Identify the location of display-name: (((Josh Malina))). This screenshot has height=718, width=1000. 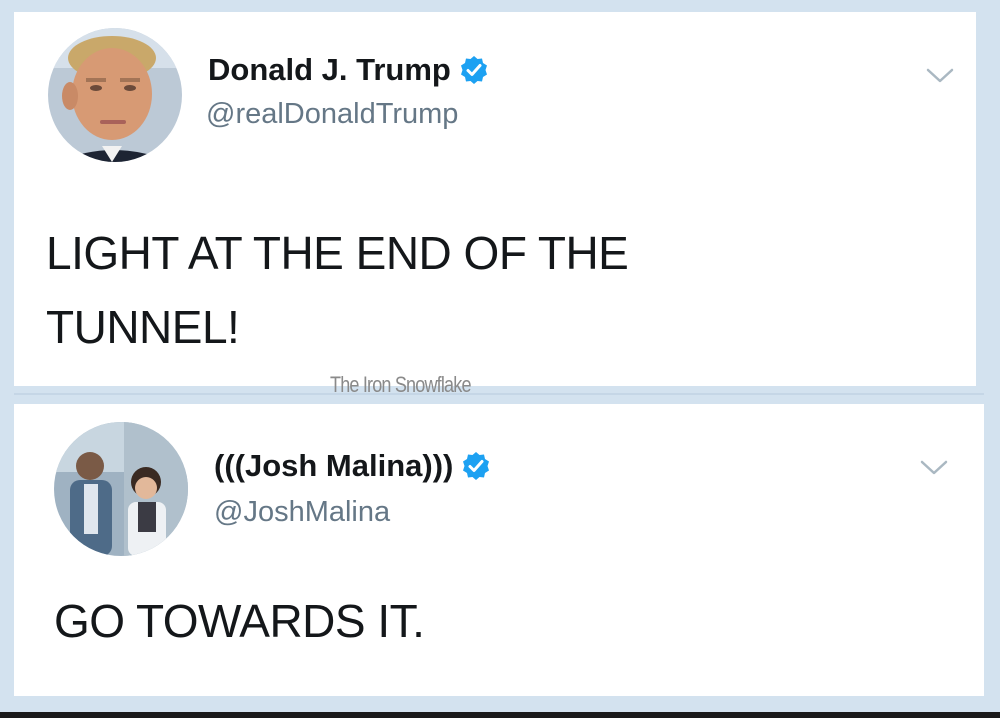
(352, 466).